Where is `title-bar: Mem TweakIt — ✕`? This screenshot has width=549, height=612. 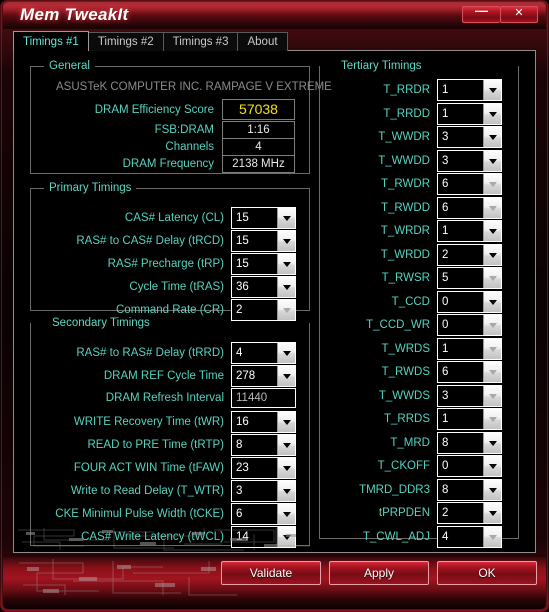 title-bar: Mem TweakIt — ✕ is located at coordinates (274, 15).